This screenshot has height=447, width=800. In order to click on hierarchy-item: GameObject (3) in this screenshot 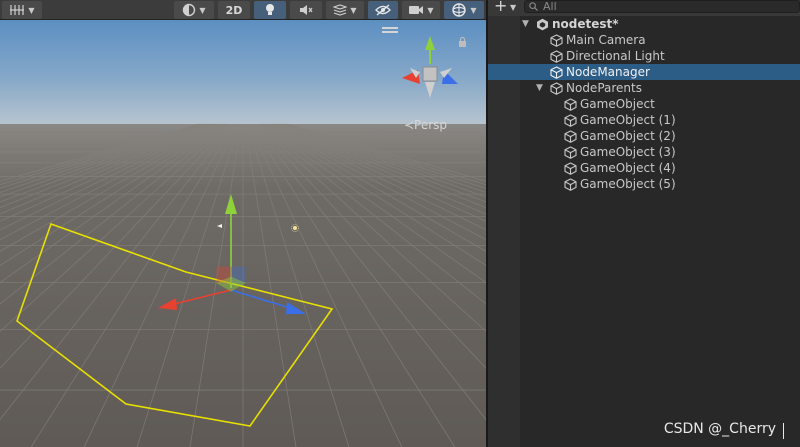, I will do `click(644, 152)`.